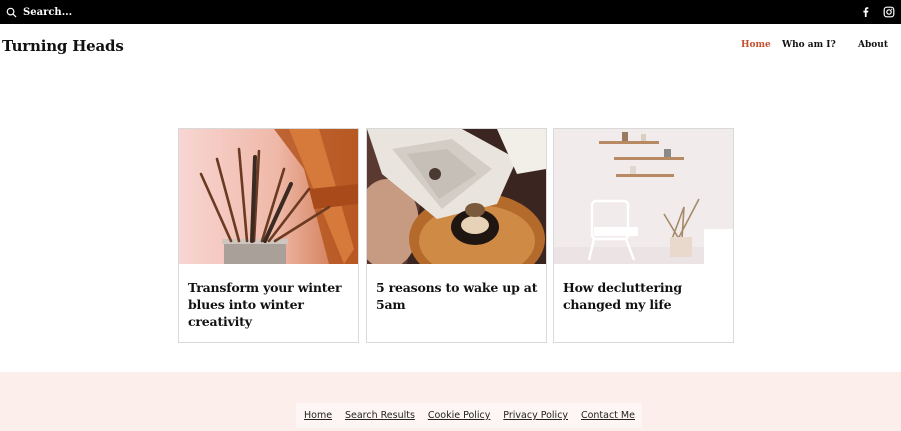  What do you see at coordinates (644, 296) in the screenshot?
I see `post-title: How decluttering changed my life` at bounding box center [644, 296].